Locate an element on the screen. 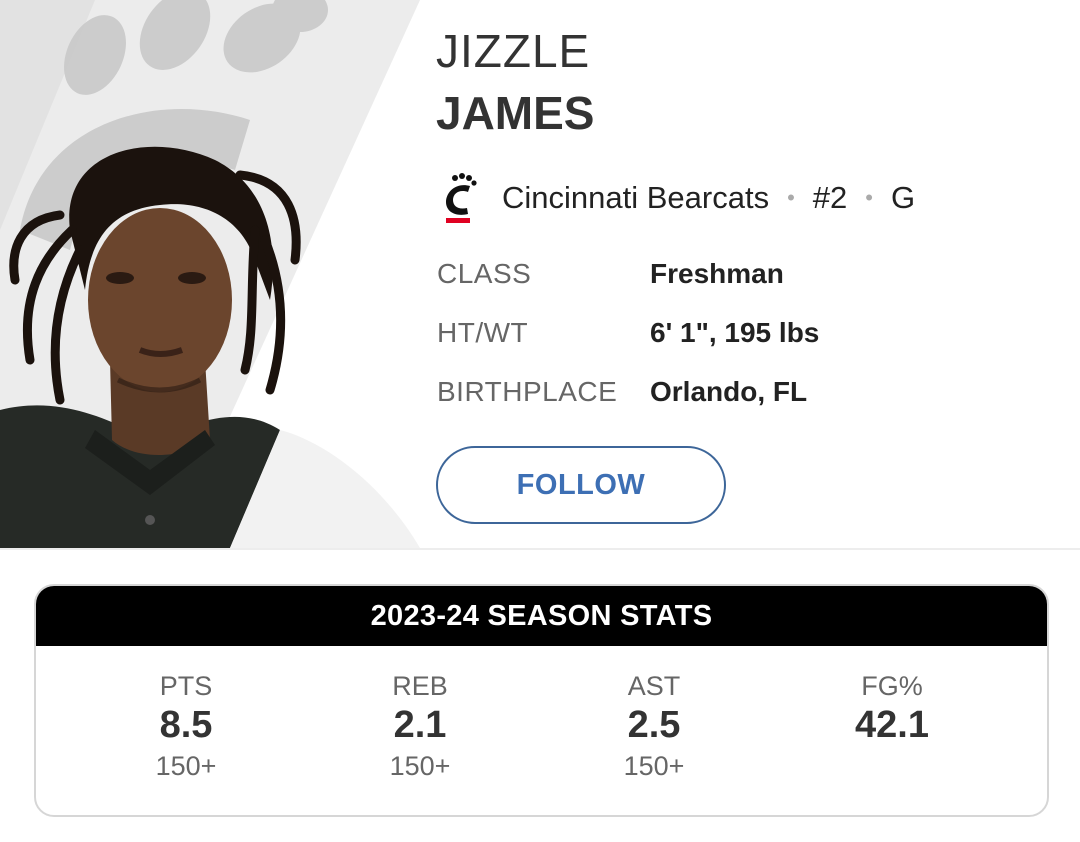  section-divider is located at coordinates (540, 549).